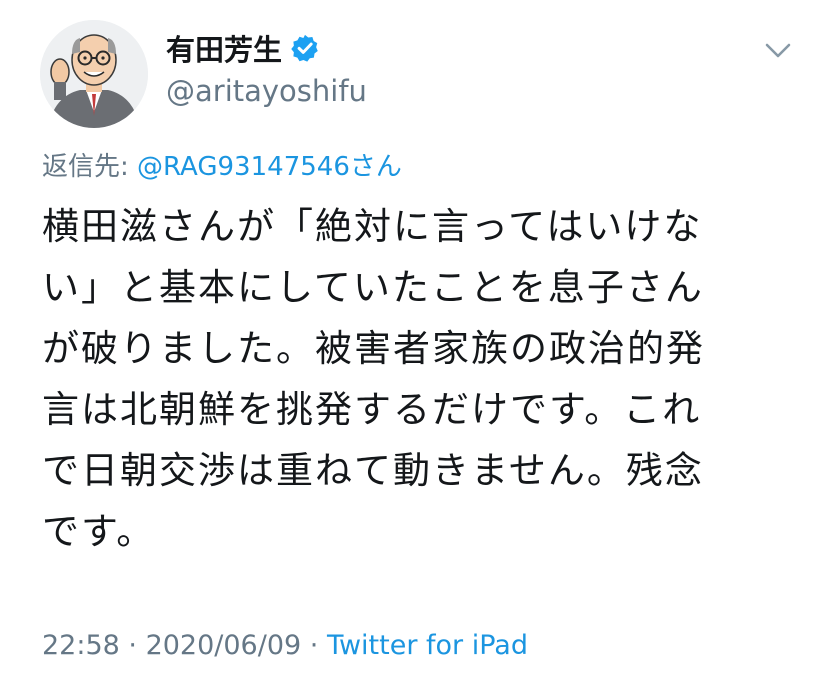 The height and width of the screenshot is (697, 817). I want to click on reply-to-suffix: さん, so click(375, 167).